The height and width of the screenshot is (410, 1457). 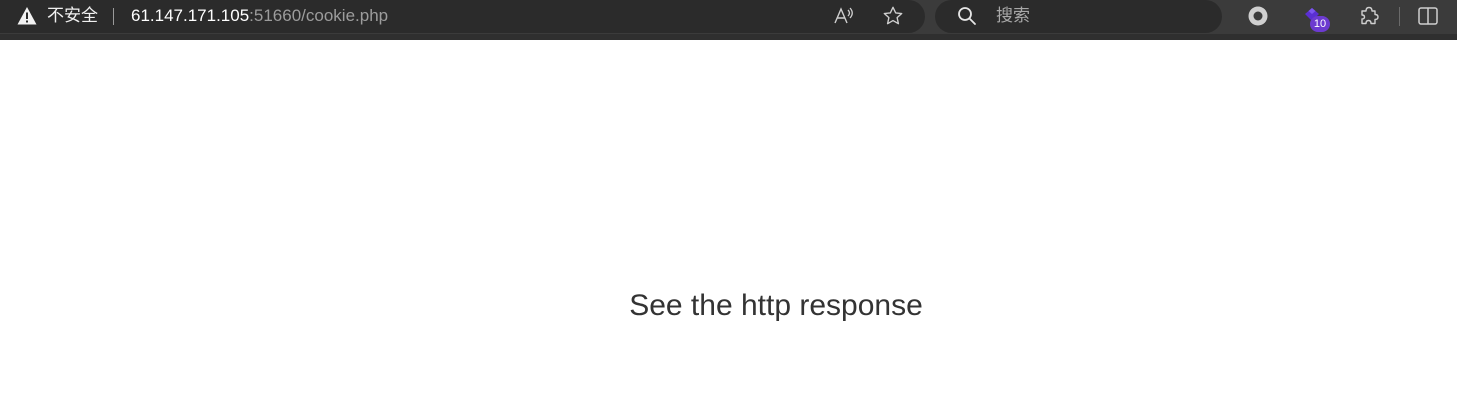 I want to click on split-screen-icon, so click(x=1428, y=16).